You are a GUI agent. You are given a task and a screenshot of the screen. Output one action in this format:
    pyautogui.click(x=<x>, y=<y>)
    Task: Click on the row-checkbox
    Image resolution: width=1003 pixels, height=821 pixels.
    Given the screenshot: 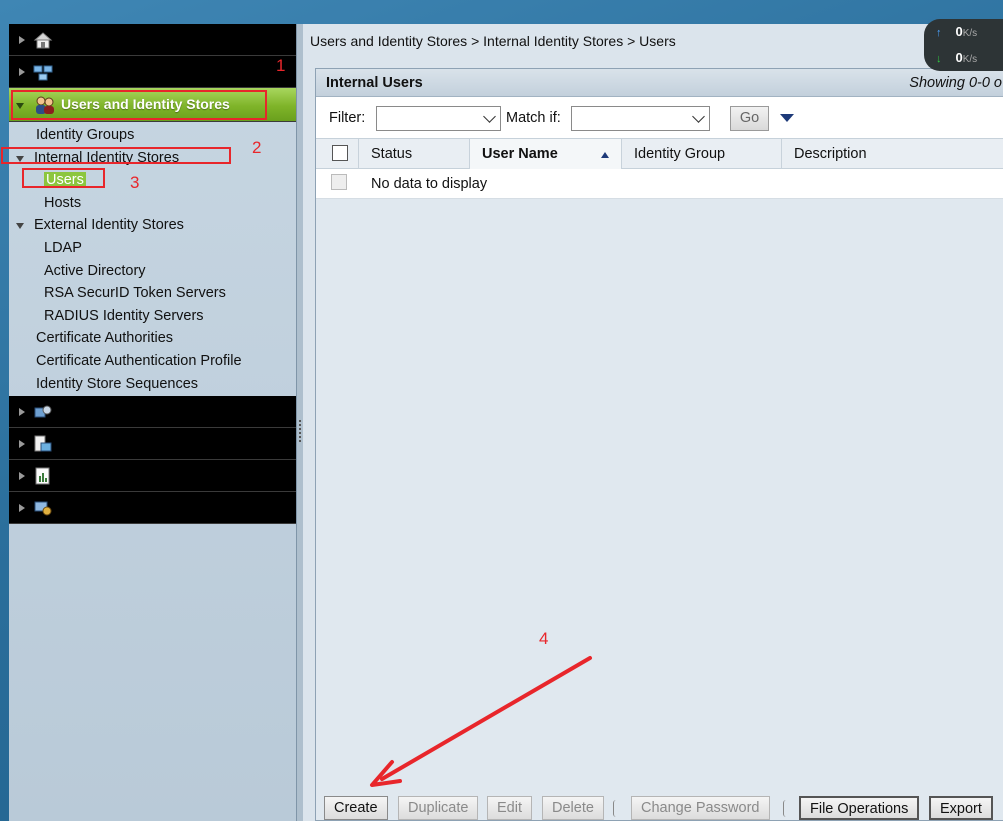 What is the action you would take?
    pyautogui.click(x=339, y=182)
    